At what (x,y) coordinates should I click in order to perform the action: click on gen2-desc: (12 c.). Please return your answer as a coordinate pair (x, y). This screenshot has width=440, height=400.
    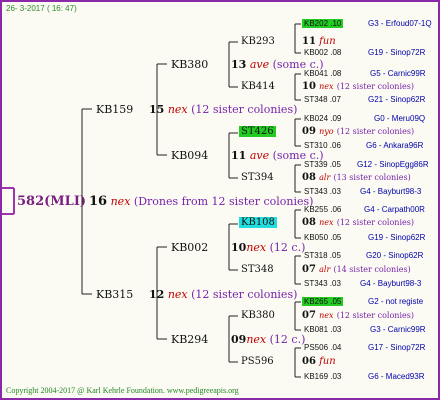
    Looking at the image, I should click on (287, 339).